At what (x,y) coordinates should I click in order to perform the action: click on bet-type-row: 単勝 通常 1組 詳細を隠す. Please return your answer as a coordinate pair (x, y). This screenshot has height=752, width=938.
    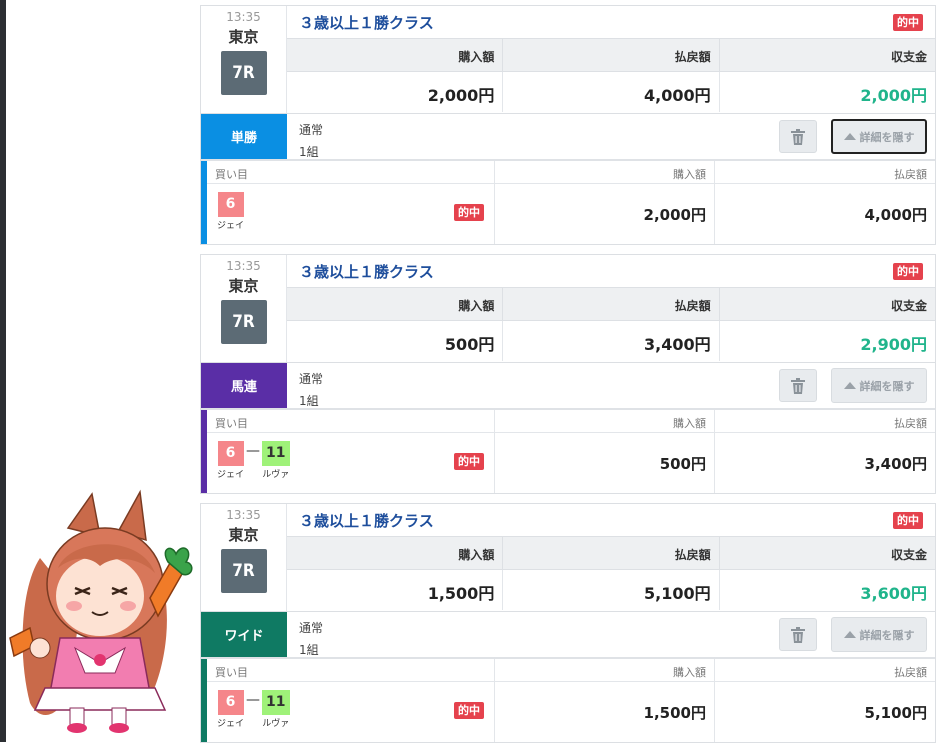
    Looking at the image, I should click on (568, 136).